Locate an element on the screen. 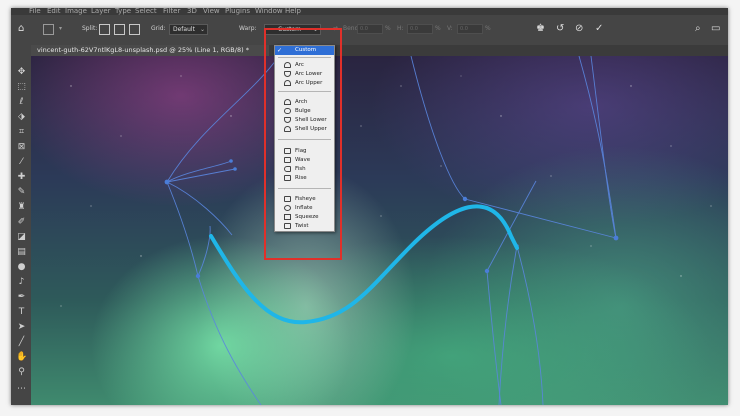 This screenshot has width=740, height=416. history-brush-icon: ✐ is located at coordinates (21, 222).